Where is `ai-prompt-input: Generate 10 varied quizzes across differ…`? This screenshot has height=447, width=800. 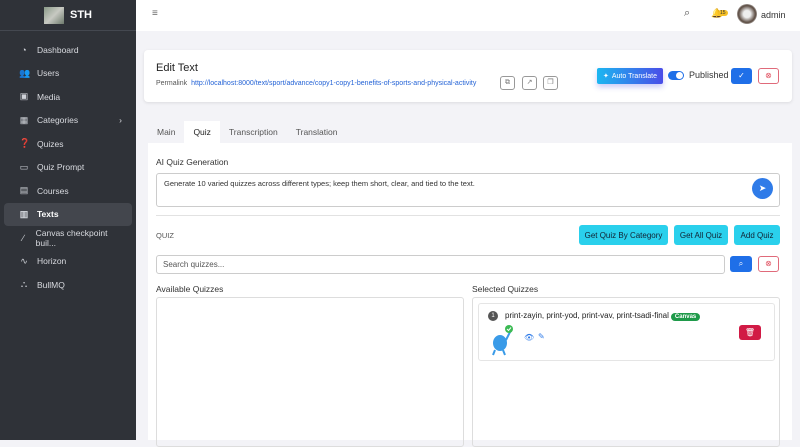
ai-prompt-input: Generate 10 varied quizzes across differ… is located at coordinates (468, 190).